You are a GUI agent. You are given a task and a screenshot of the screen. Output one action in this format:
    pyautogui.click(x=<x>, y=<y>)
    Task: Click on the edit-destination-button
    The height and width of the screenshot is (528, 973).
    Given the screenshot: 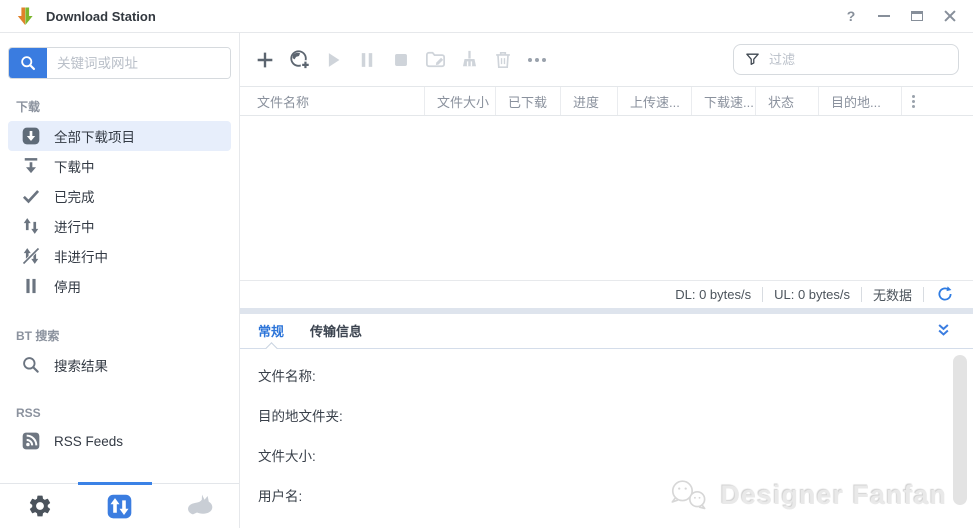 What is the action you would take?
    pyautogui.click(x=435, y=60)
    